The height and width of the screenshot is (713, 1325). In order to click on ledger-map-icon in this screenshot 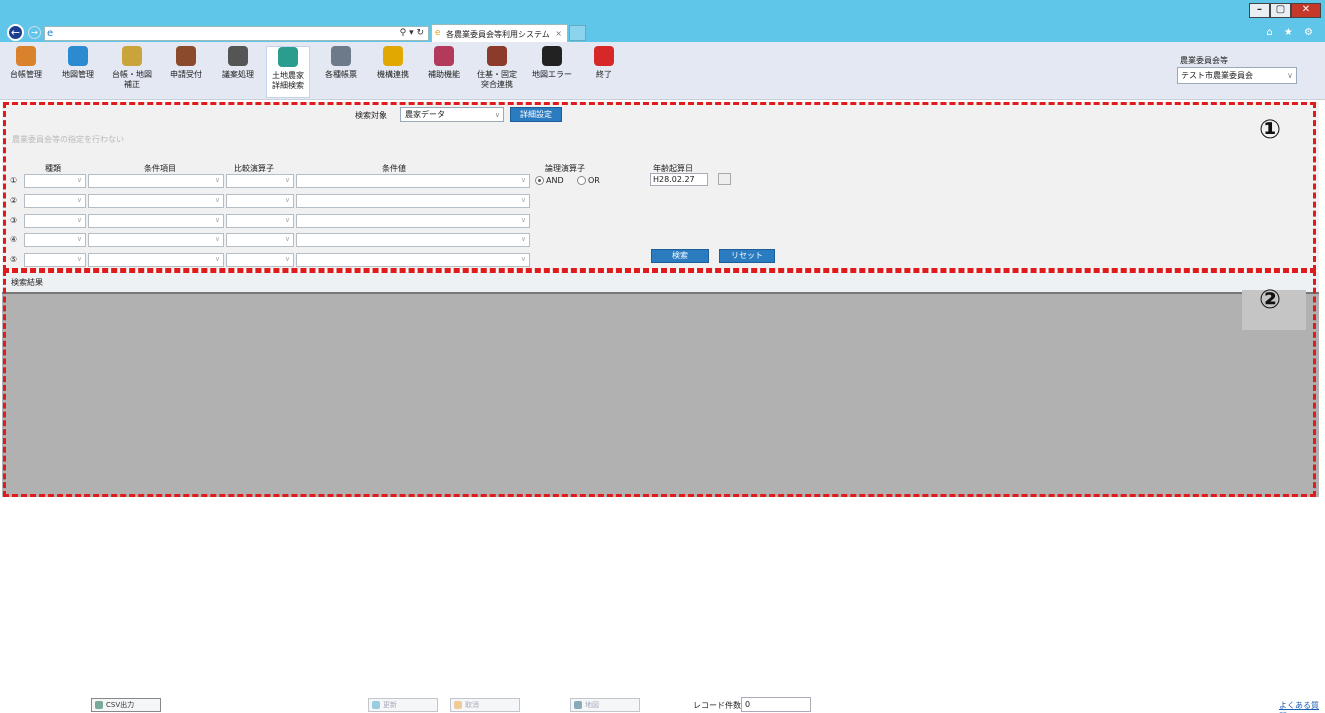, I will do `click(132, 56)`.